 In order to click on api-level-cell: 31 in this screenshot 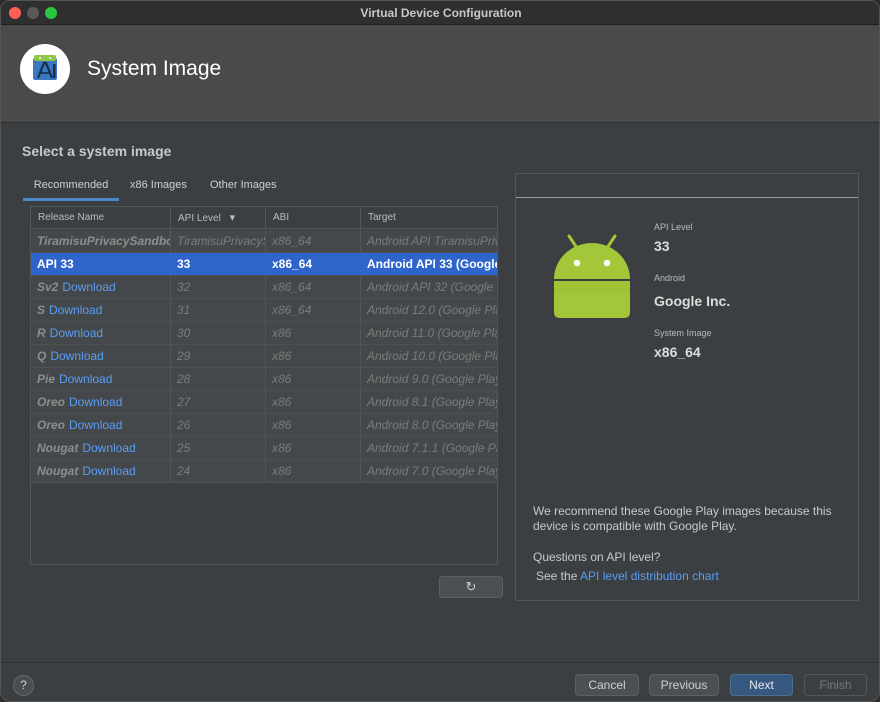, I will do `click(218, 310)`.